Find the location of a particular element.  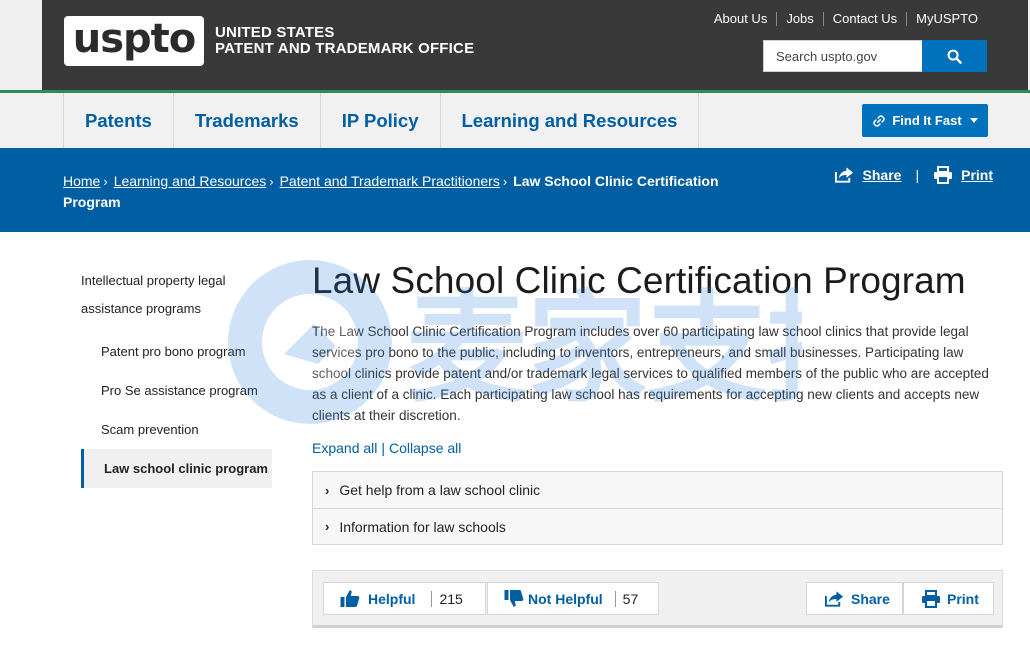

print-label: Print is located at coordinates (977, 175).